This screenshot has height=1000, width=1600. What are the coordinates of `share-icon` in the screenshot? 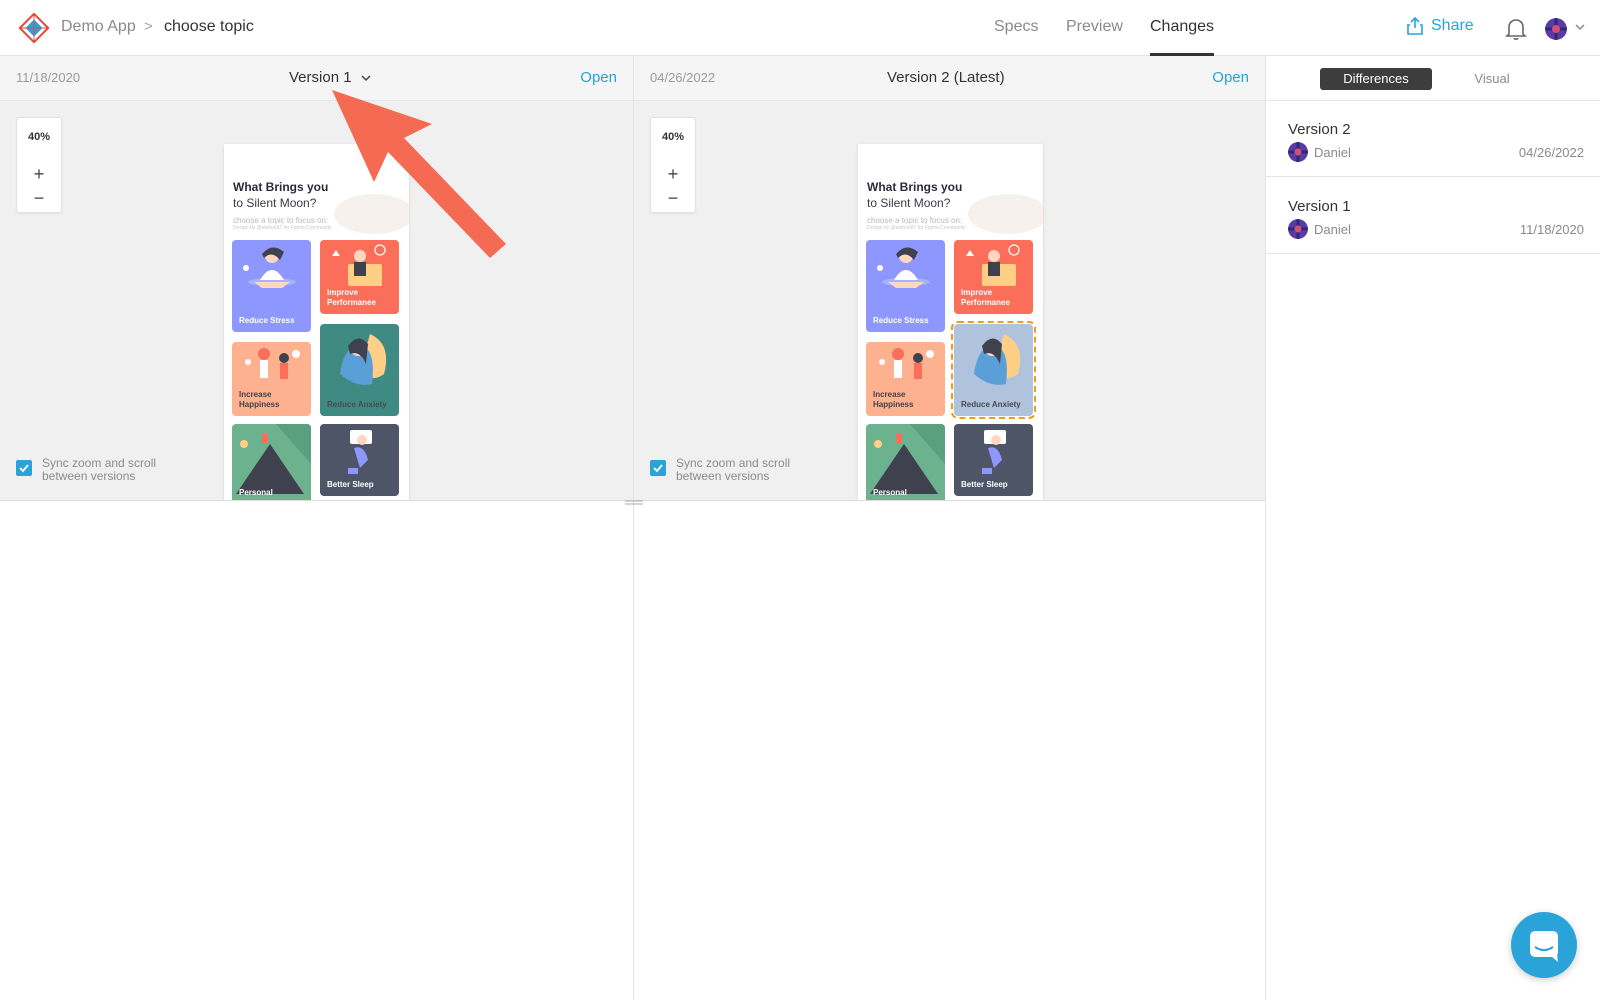 It's located at (1415, 26).